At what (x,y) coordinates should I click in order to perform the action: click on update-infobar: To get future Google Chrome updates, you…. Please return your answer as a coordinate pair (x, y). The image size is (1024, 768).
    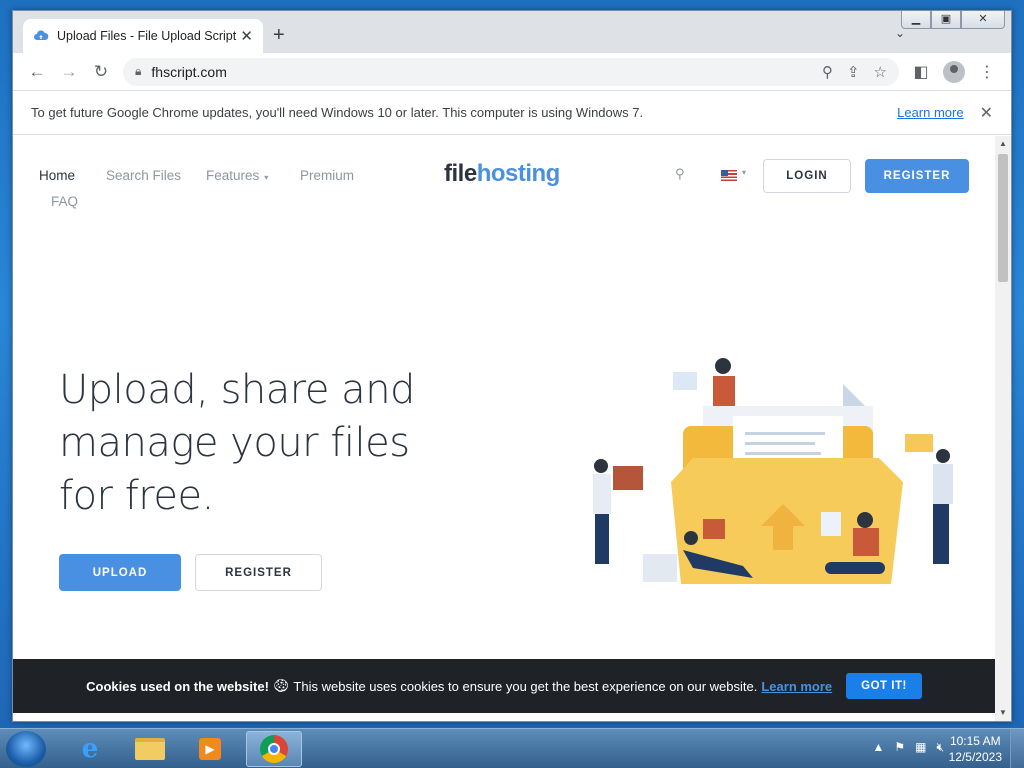
    Looking at the image, I should click on (512, 113).